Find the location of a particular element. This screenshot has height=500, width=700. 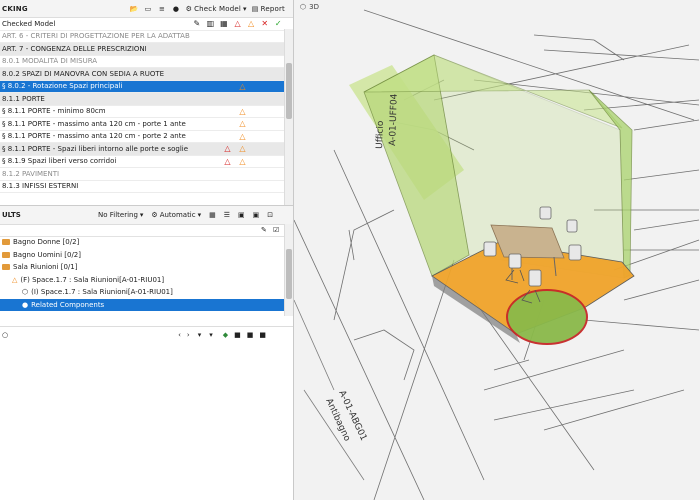

rule-row: 8.1.3 INFISSI ESTERNI is located at coordinates (146, 187).